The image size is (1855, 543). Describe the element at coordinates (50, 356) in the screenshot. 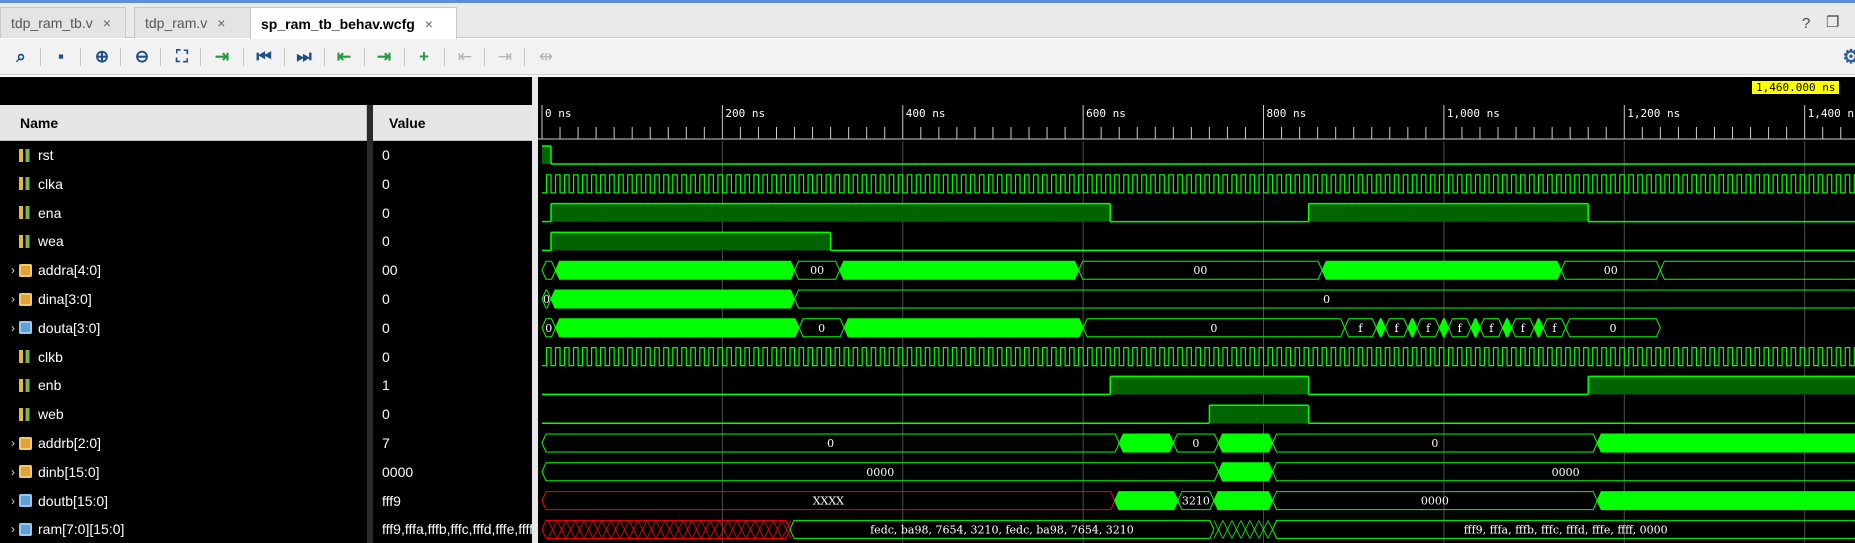

I see `signal-name: clkb` at that location.